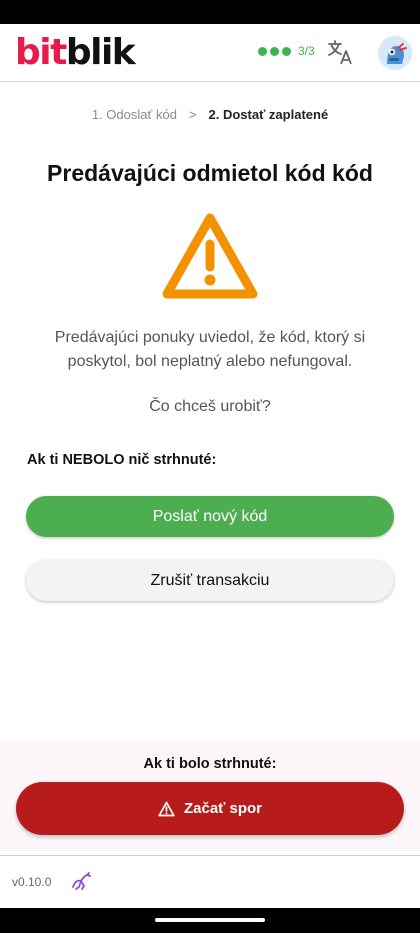  I want to click on step-send-code: 1. Odoslať kód, so click(134, 114).